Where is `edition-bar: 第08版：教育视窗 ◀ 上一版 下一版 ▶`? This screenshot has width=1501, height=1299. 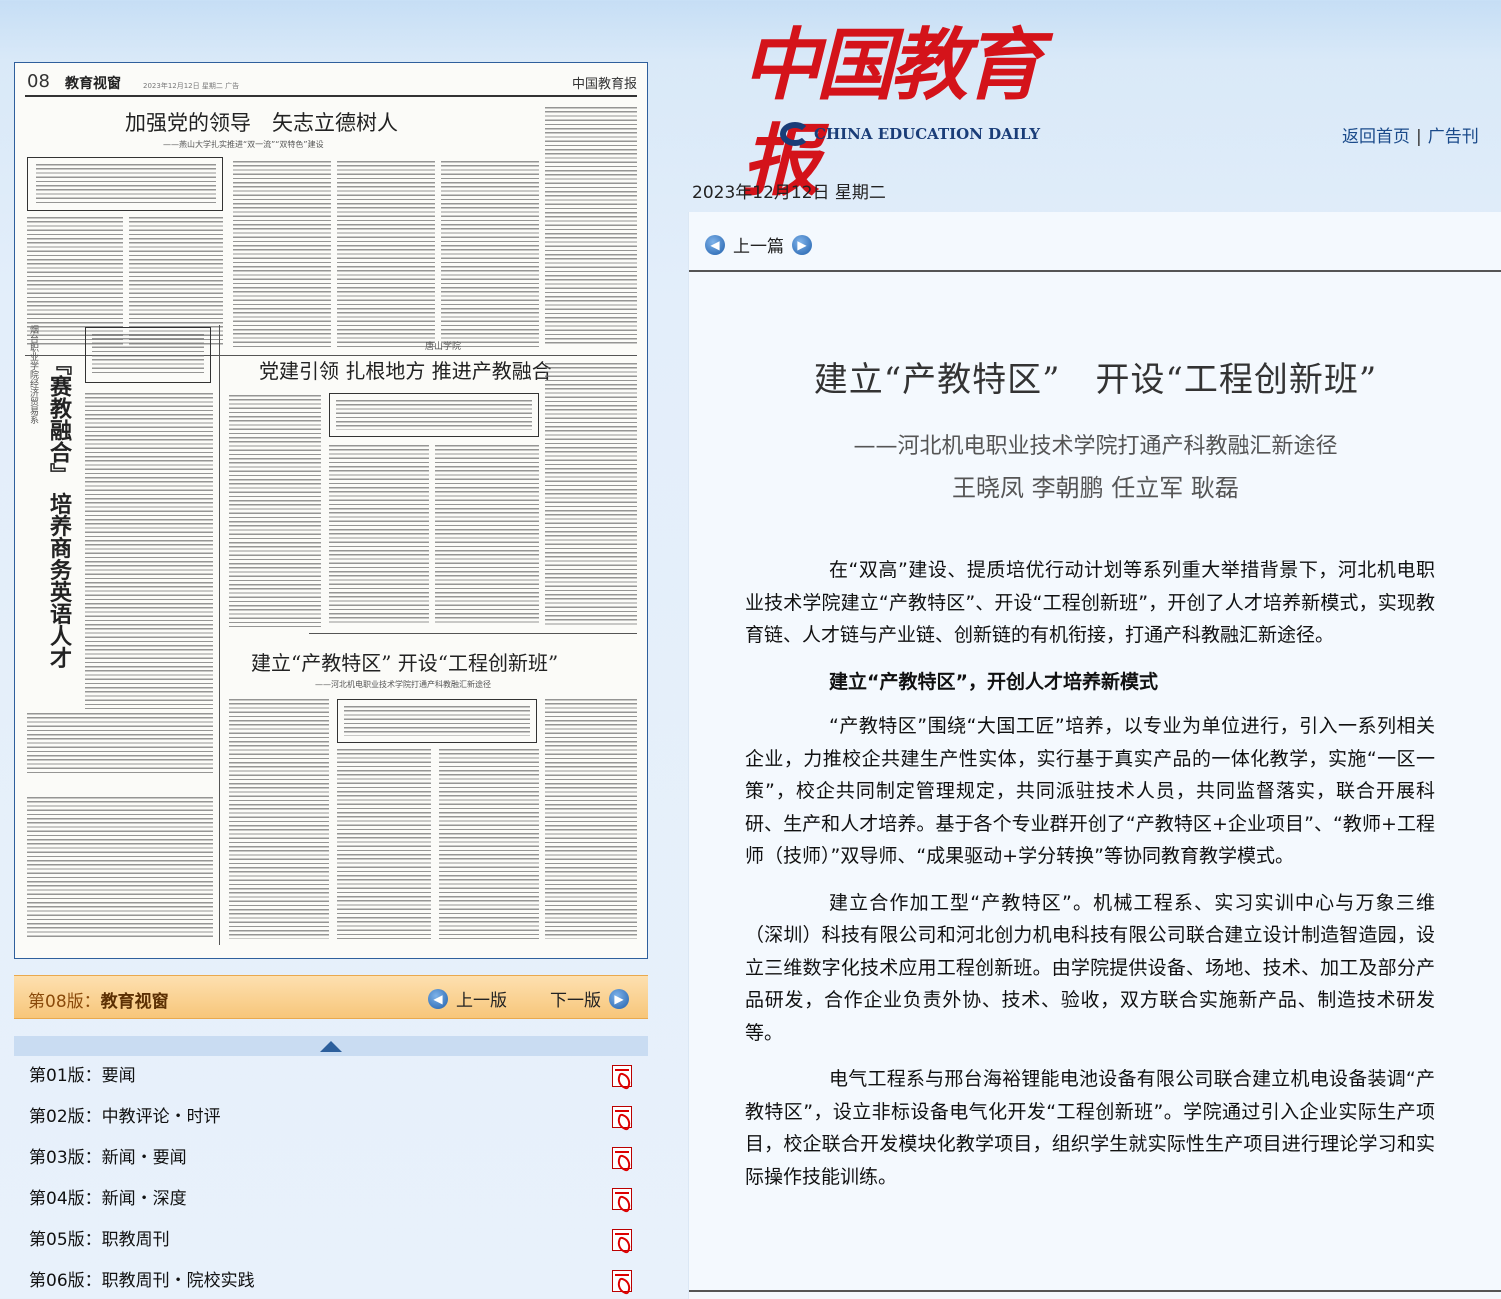 edition-bar: 第08版：教育视窗 ◀ 上一版 下一版 ▶ is located at coordinates (331, 997).